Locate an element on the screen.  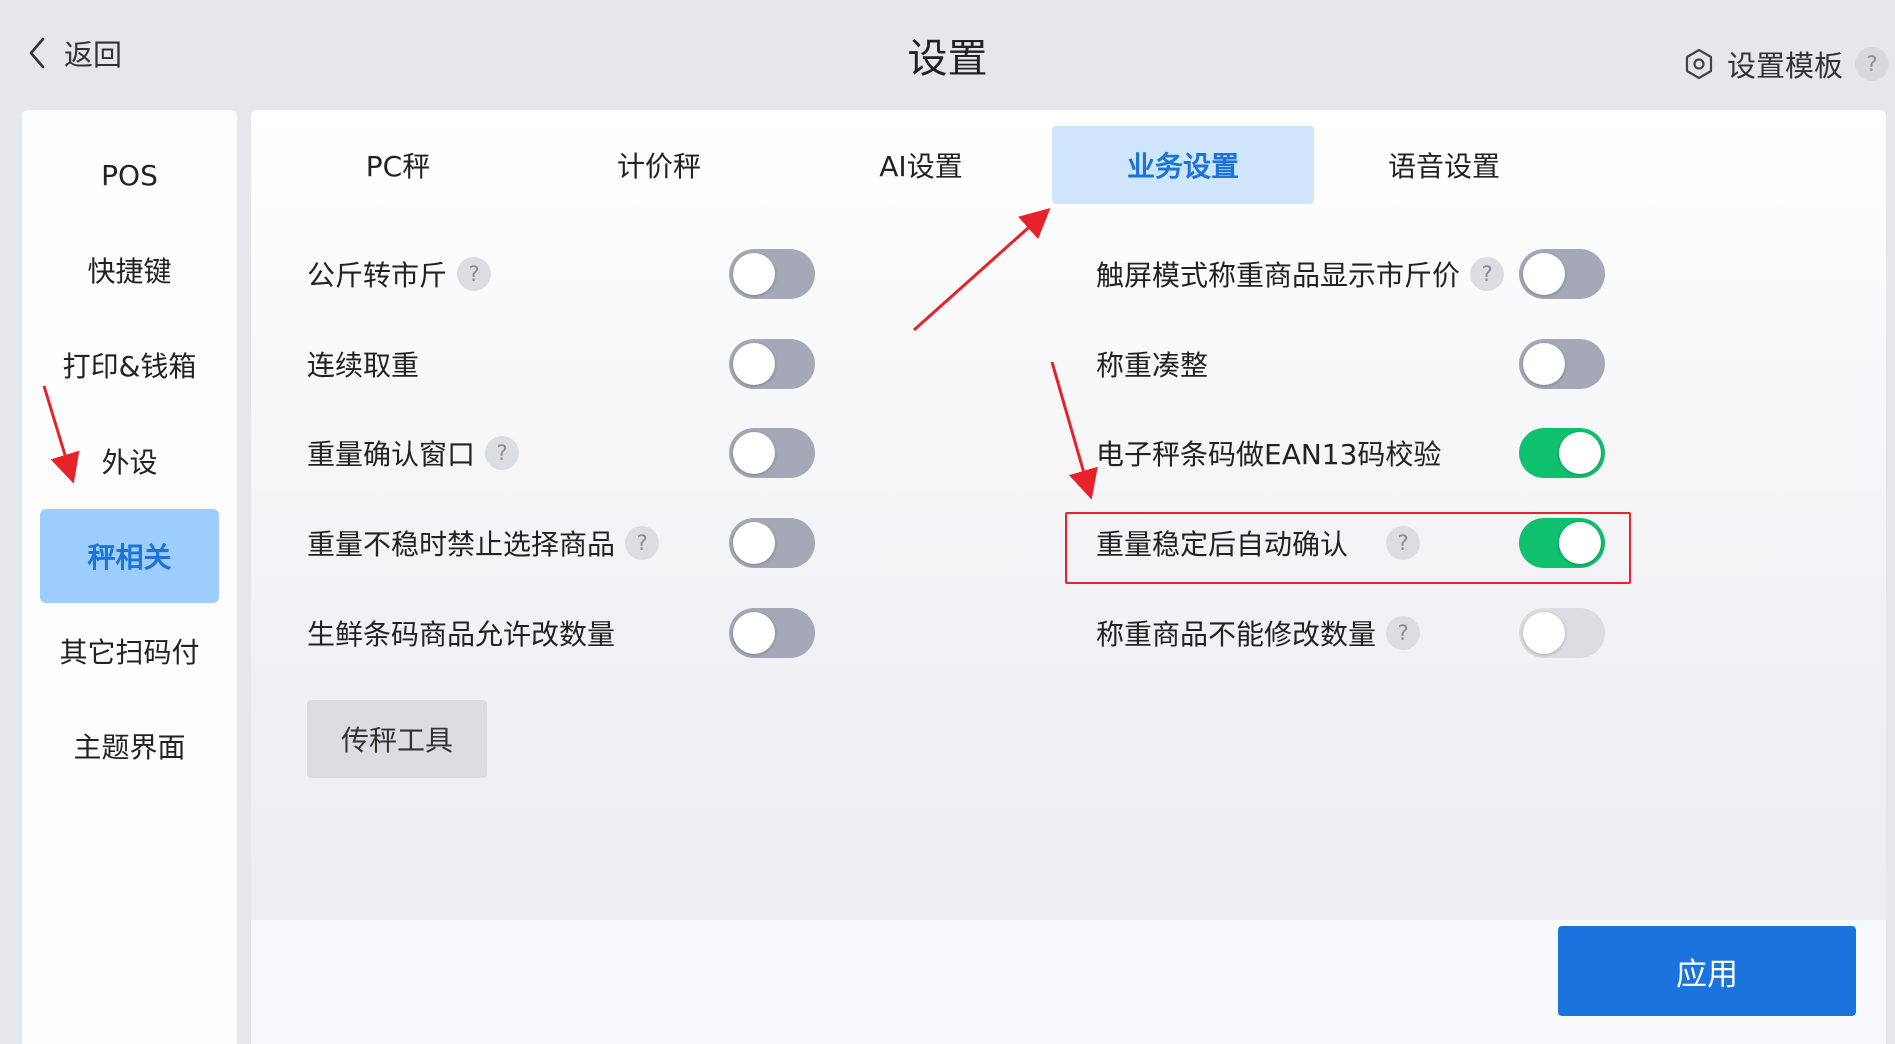
settings-template-label: 设置模板 is located at coordinates (1784, 66).